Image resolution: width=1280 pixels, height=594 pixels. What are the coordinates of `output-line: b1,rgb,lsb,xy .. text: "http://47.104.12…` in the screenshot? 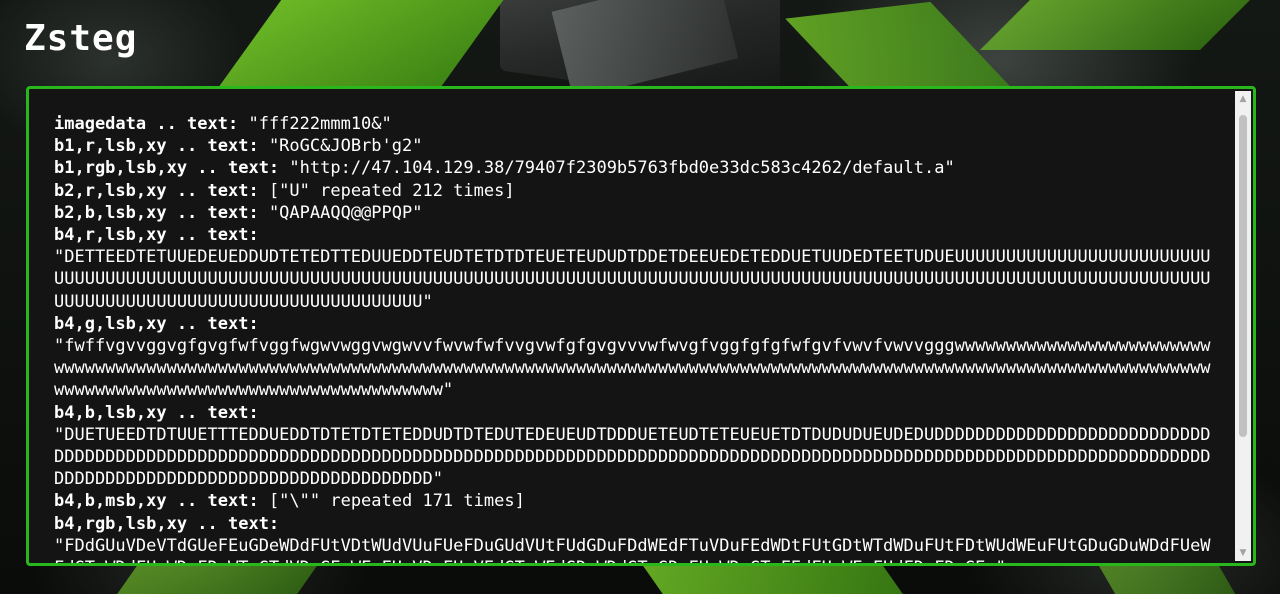 It's located at (634, 168).